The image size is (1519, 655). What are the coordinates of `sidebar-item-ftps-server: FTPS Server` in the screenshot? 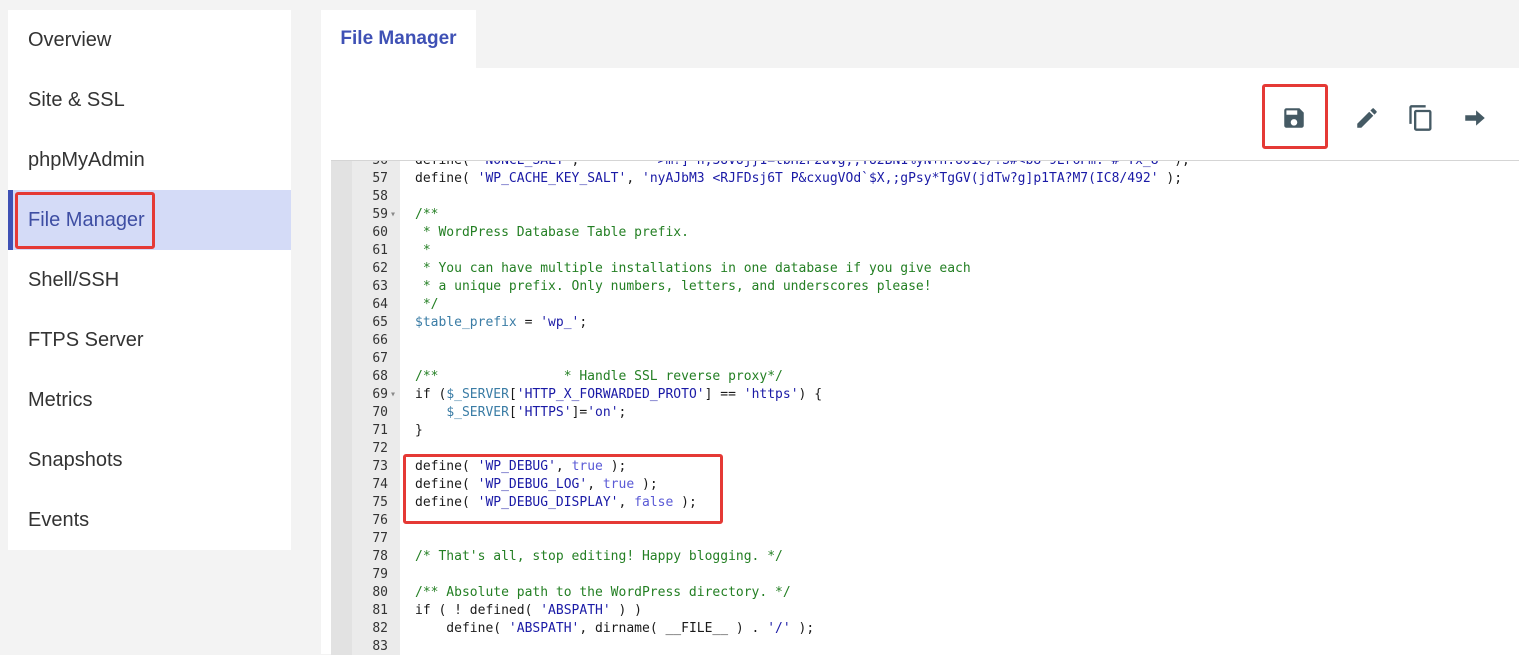 It's located at (149, 340).